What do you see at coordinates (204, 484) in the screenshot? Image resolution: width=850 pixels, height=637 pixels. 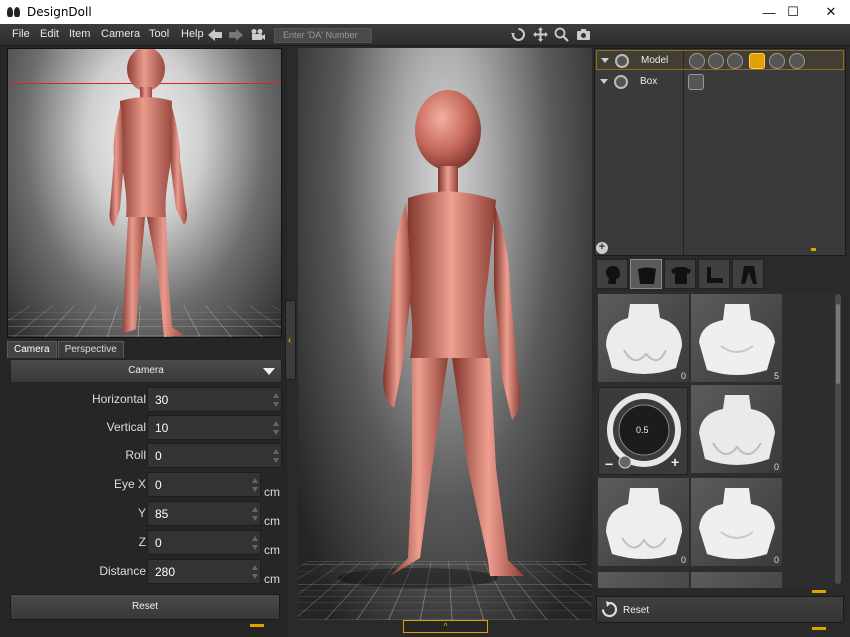 I see `eye-x-input: 0` at bounding box center [204, 484].